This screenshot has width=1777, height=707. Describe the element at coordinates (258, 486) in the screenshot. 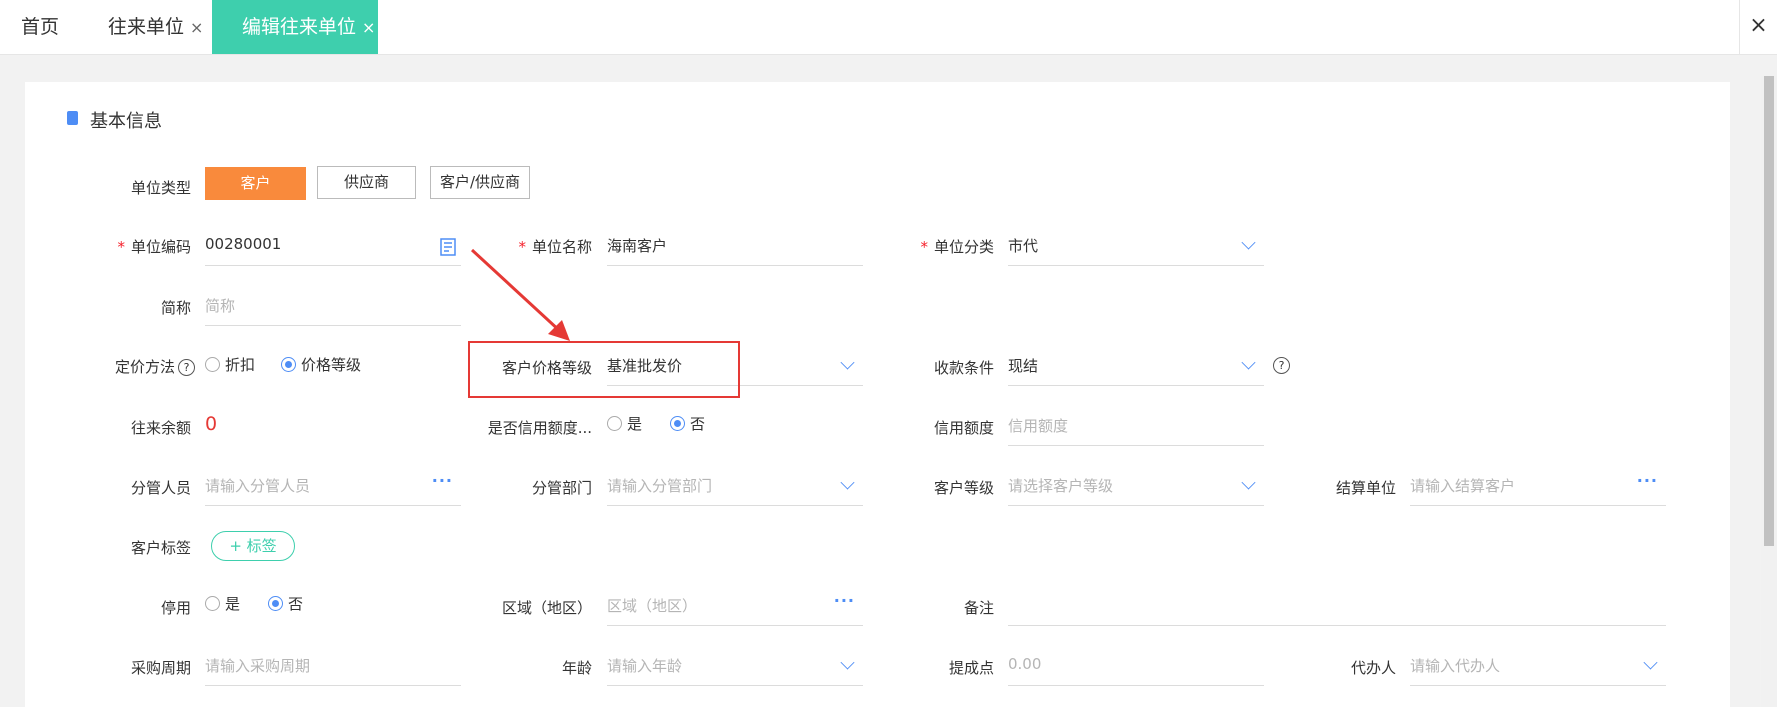

I see `manager-placeholder: 请输入分管人员` at that location.